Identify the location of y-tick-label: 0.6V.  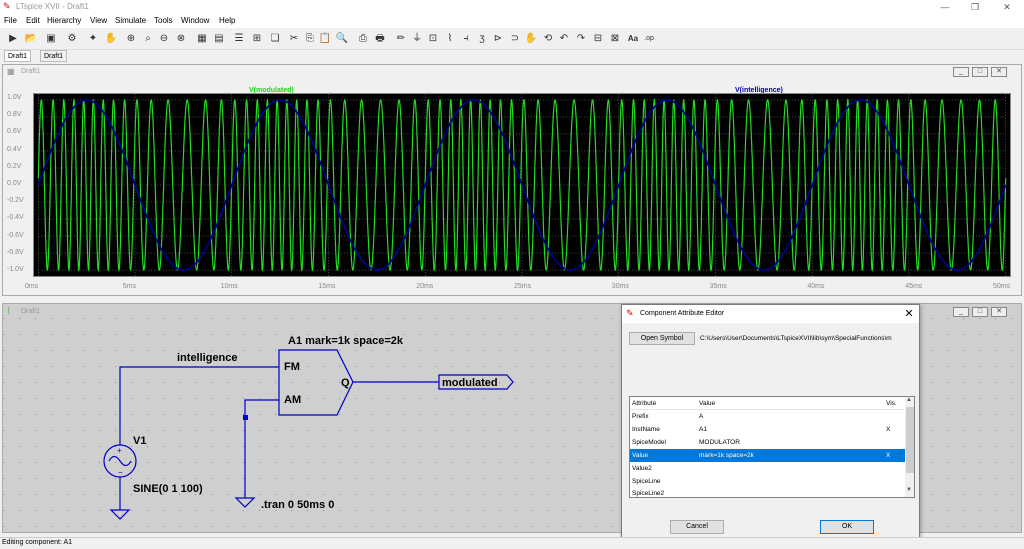
(14, 132).